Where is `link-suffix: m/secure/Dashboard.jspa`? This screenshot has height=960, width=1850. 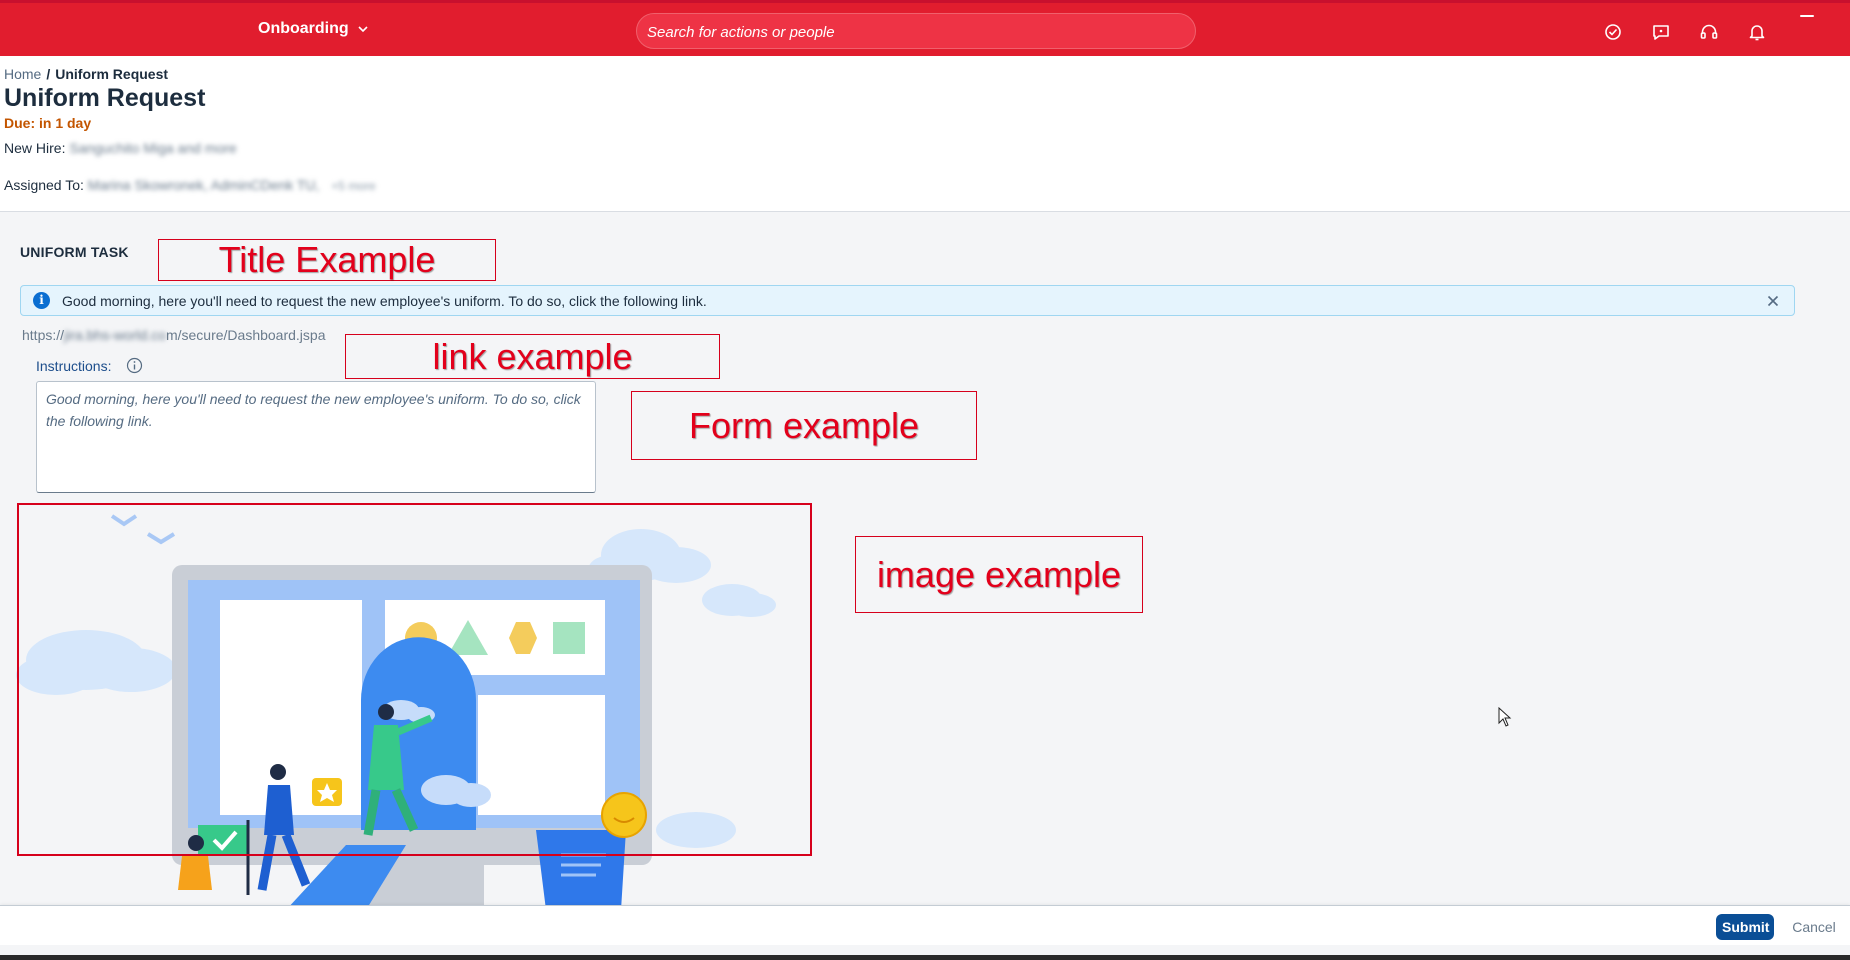
link-suffix: m/secure/Dashboard.jspa is located at coordinates (245, 335).